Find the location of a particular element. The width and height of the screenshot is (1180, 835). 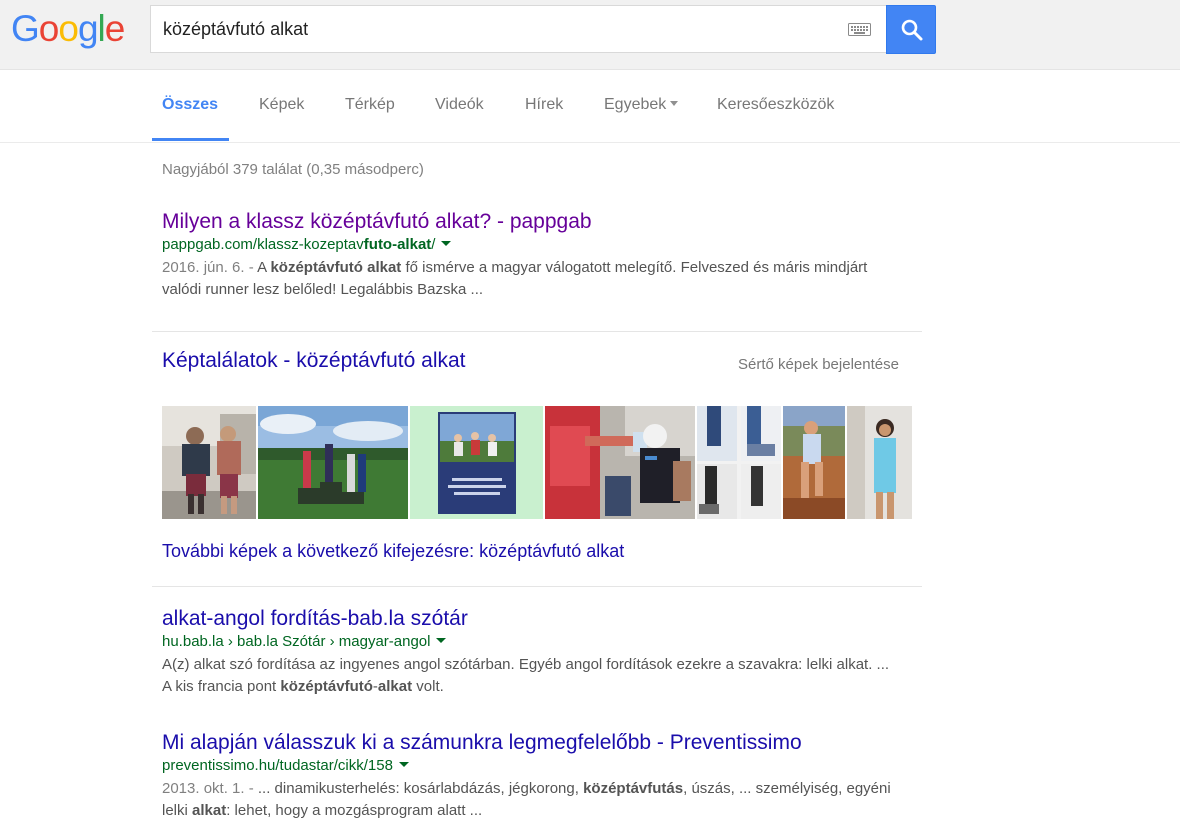

result-date: 2013. okt. 1. - is located at coordinates (210, 788).